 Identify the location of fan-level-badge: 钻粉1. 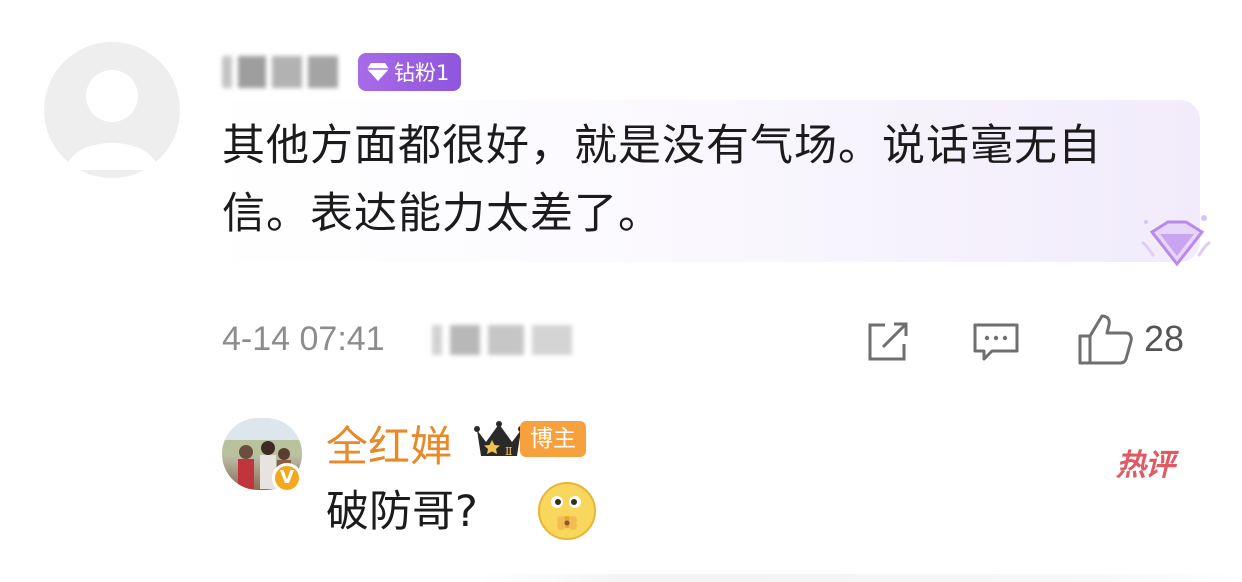
(410, 72).